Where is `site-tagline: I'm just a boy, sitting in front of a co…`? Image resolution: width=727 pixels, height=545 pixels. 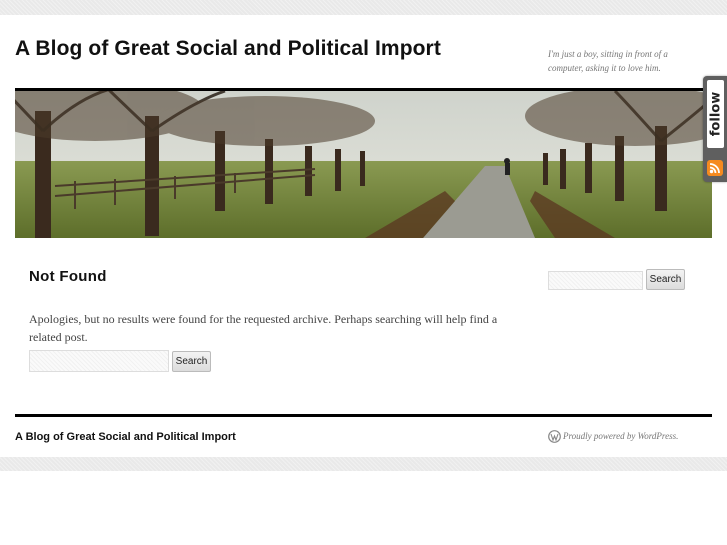
site-tagline: I'm just a boy, sitting in front of a co… is located at coordinates (608, 61).